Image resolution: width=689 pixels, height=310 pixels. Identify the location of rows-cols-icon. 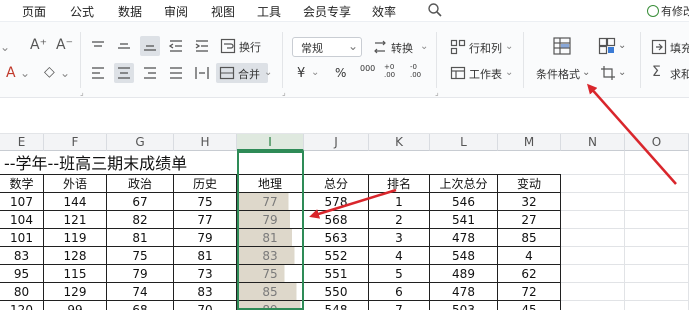
(458, 47).